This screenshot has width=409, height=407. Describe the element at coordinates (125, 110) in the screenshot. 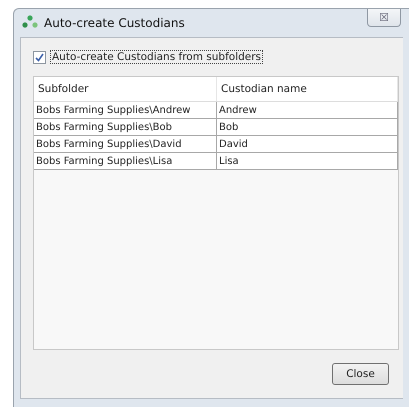

I see `table-cell: Bobs Farming Supplies\Andrew` at that location.